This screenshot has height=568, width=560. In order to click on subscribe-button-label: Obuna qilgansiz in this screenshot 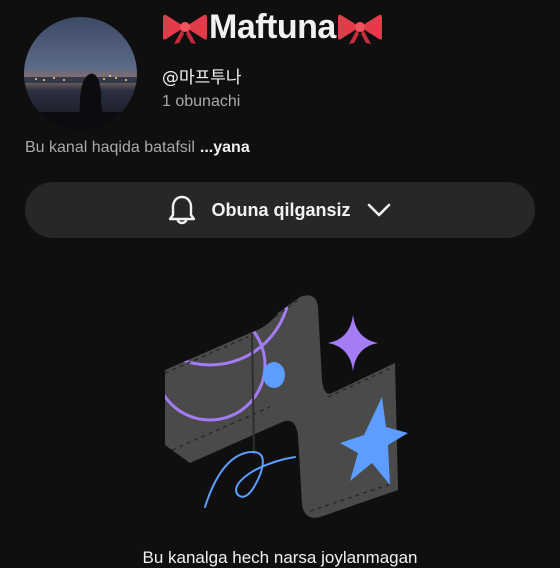, I will do `click(281, 209)`.